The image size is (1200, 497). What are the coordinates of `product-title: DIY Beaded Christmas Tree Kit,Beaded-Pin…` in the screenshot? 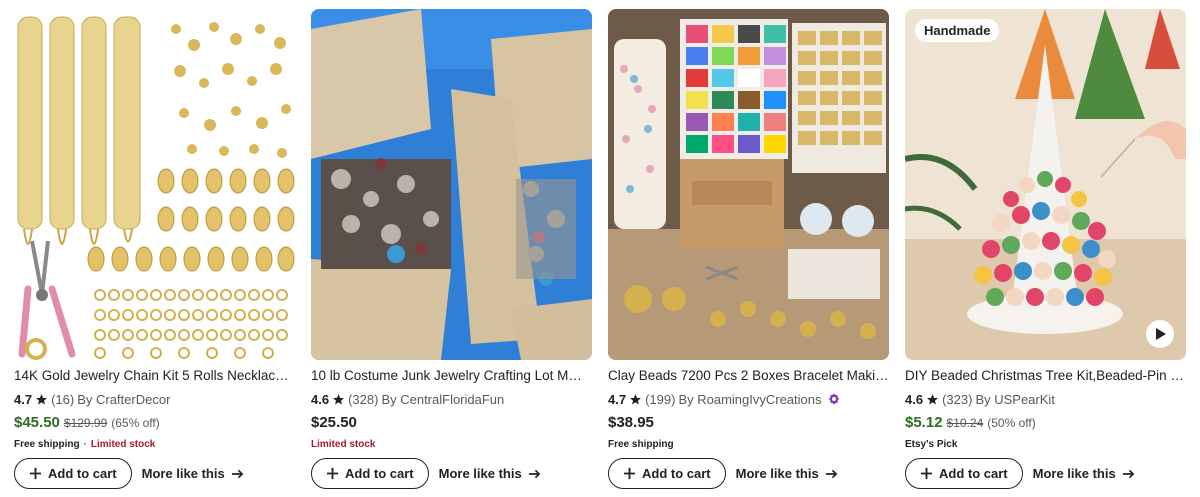 It's located at (1045, 377).